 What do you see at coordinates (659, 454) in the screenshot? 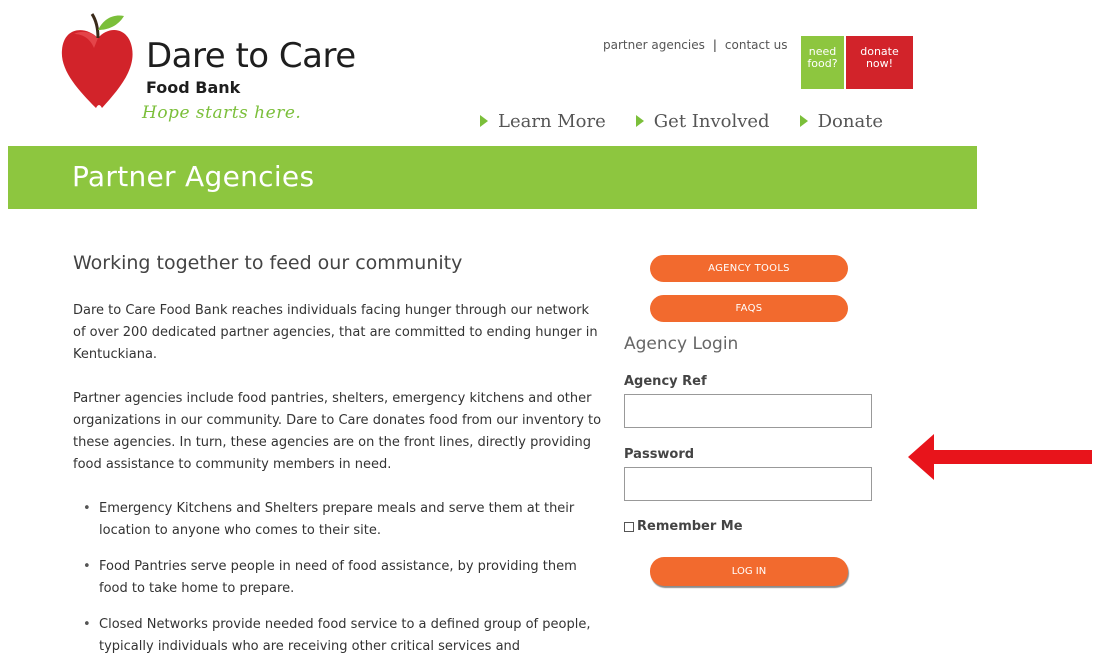
I see `password-label: Password` at bounding box center [659, 454].